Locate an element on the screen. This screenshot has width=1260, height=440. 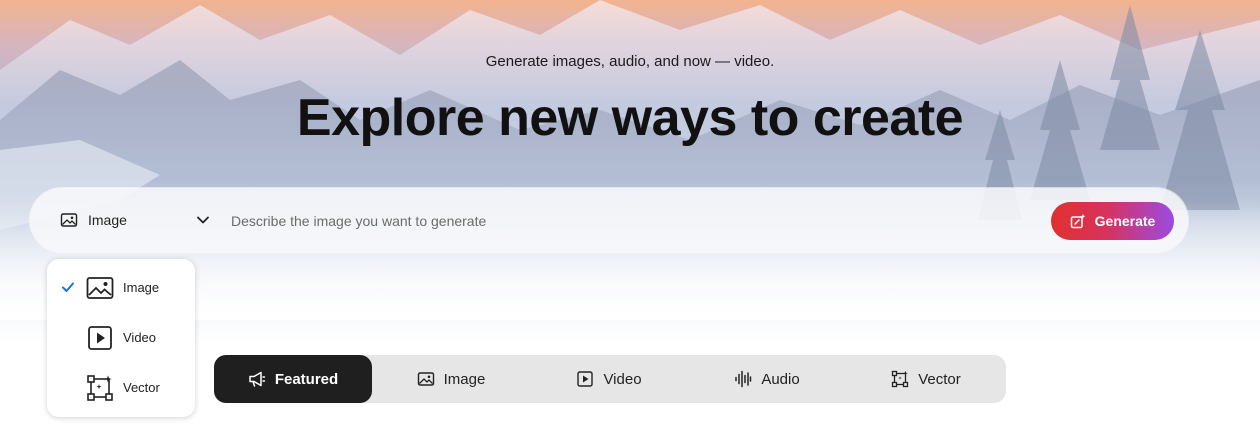
generate-sparkle-icon is located at coordinates (1078, 221).